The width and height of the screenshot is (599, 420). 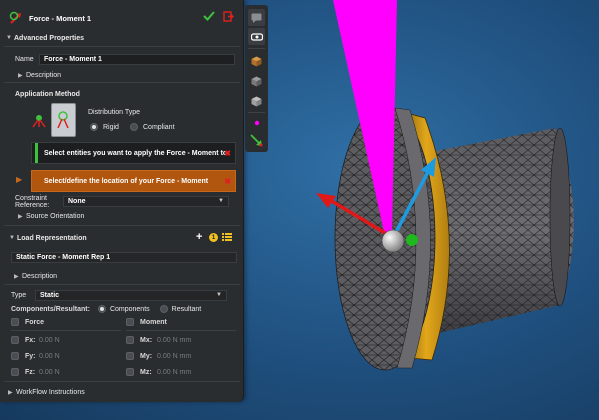 I want to click on distributed-load-icon, so click(x=63, y=120).